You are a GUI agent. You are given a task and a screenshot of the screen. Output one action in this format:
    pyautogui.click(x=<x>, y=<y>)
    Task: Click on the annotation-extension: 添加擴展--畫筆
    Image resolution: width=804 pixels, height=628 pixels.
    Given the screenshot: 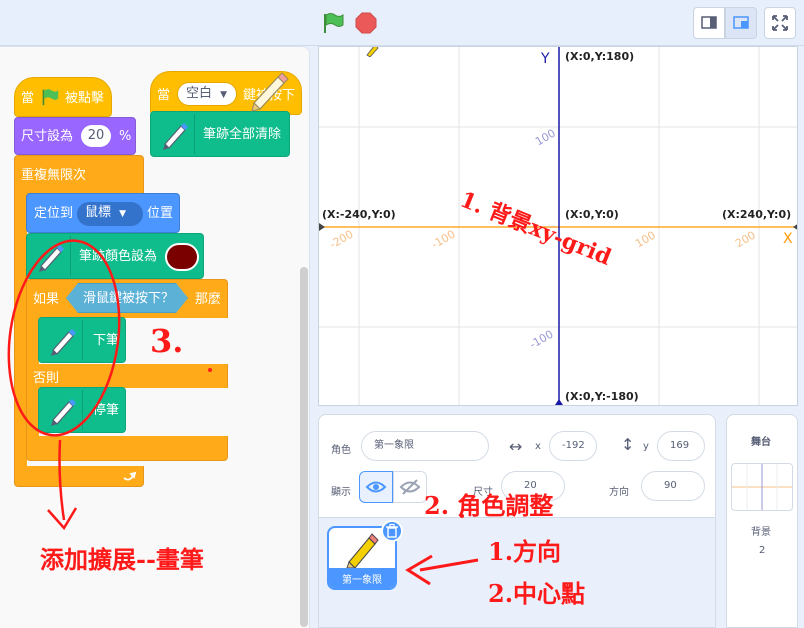 What is the action you would take?
    pyautogui.click(x=122, y=559)
    